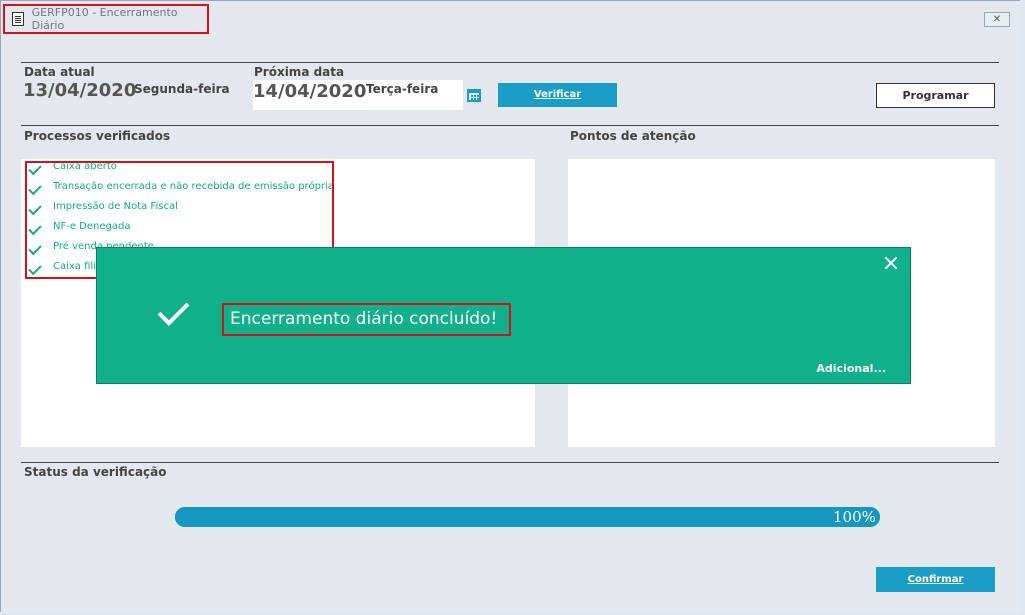 The width and height of the screenshot is (1025, 615). I want to click on window-title: GERFP010 - Encerramento Diário, so click(104, 19).